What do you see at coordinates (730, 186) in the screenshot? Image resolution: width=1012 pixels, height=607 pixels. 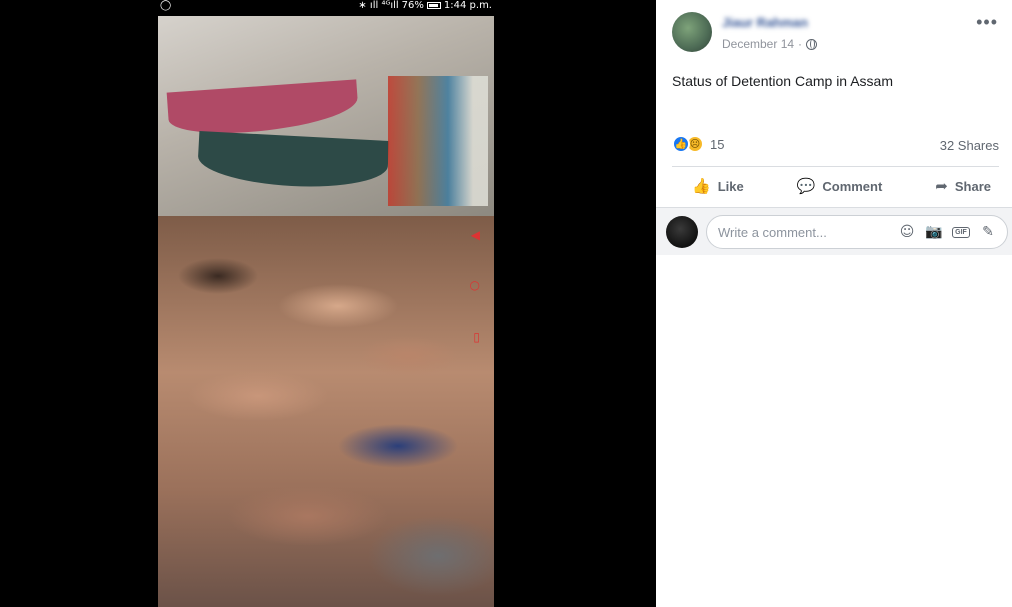 I see `like-label: Like` at bounding box center [730, 186].